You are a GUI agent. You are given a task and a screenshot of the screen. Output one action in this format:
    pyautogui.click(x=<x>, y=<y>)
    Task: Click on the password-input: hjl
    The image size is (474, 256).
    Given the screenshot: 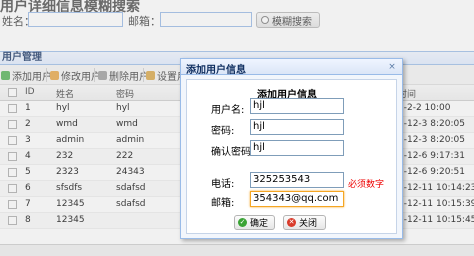 What is the action you would take?
    pyautogui.click(x=297, y=127)
    